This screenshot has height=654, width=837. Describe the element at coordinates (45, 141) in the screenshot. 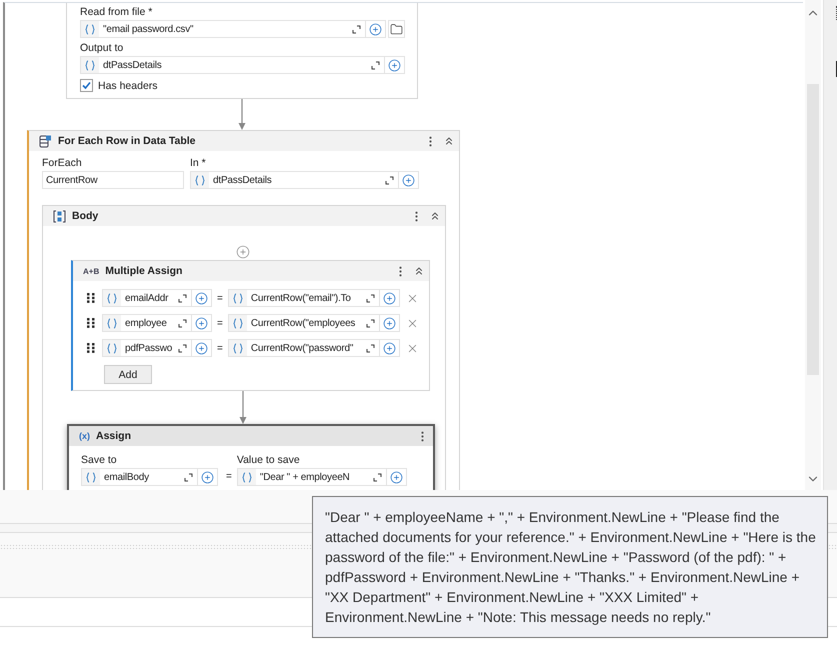

I see `table-icon` at that location.